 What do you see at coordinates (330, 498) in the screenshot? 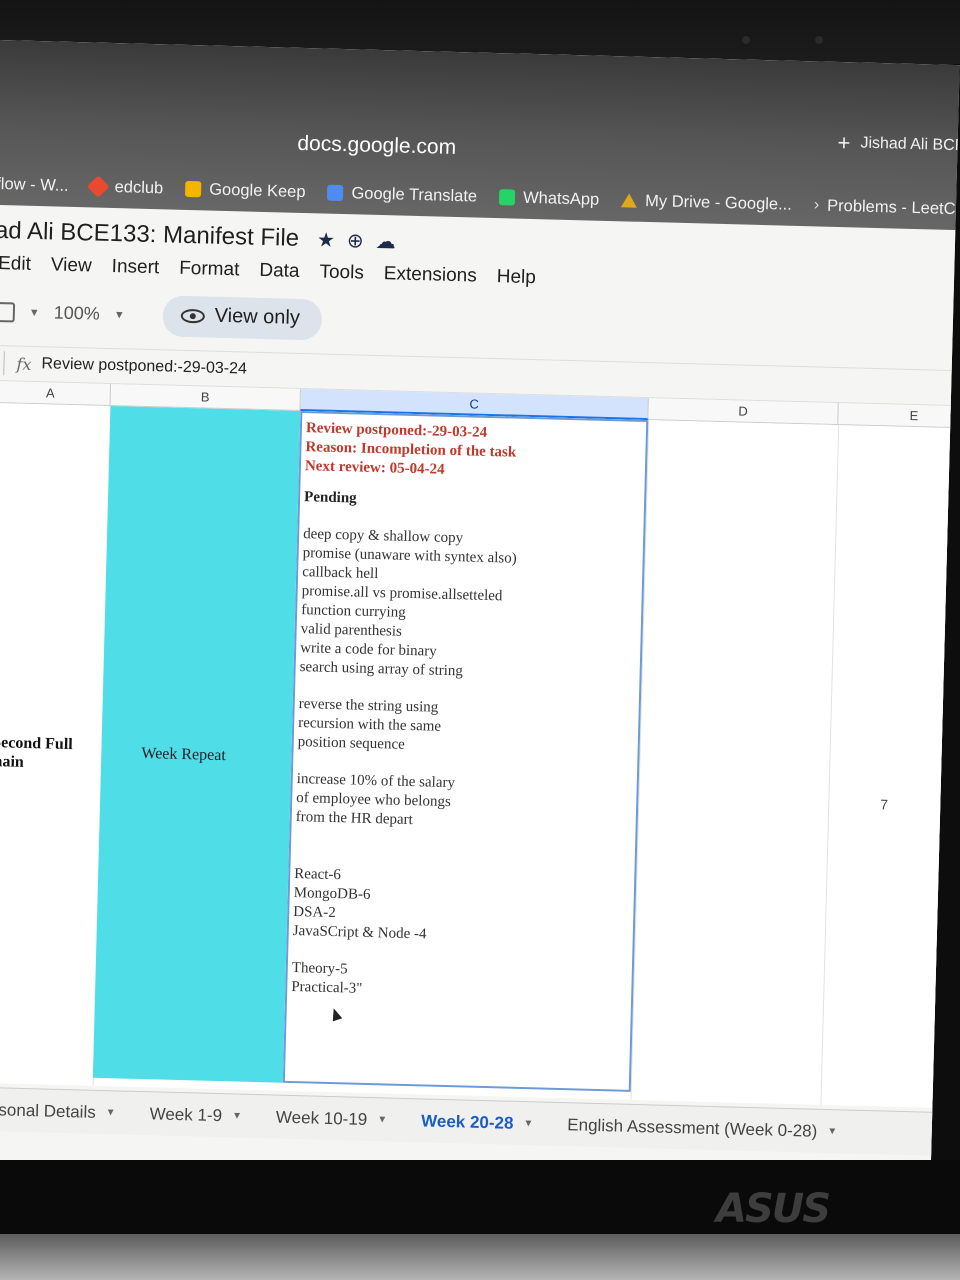
I see `pending-label: Pending` at bounding box center [330, 498].